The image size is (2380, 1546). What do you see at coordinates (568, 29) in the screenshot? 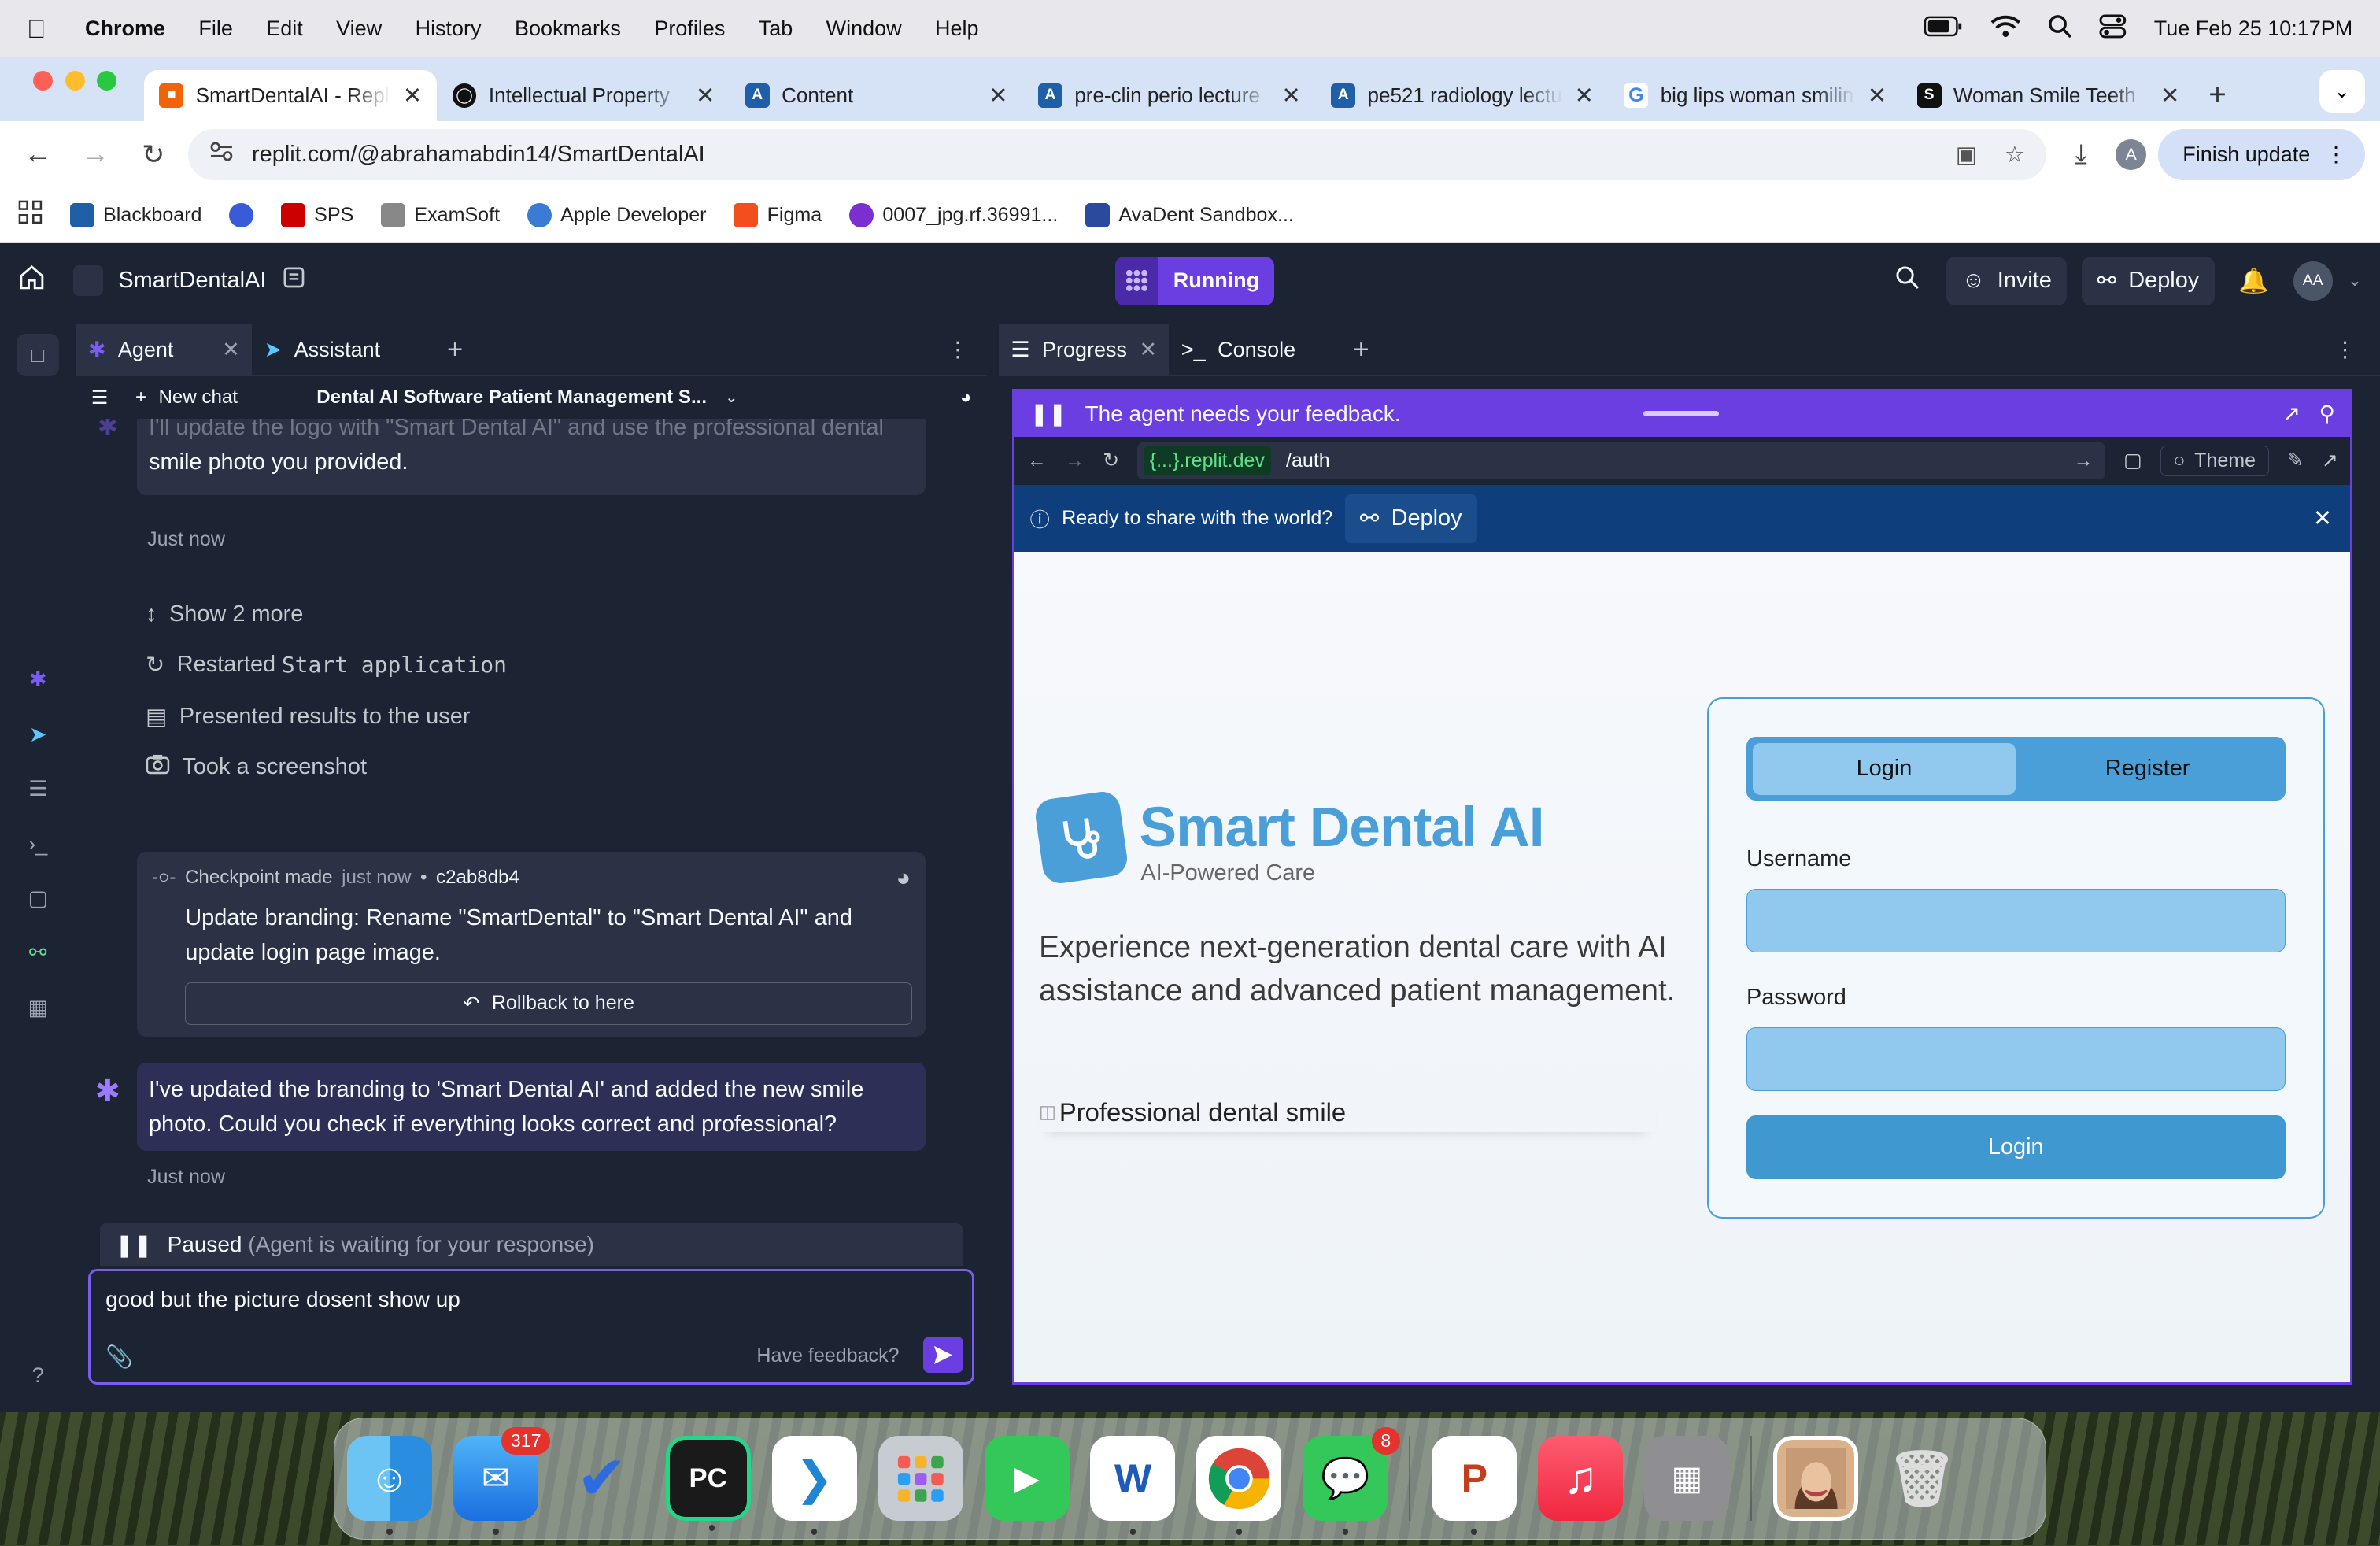
I see `menu-bookmarks: Bookmarks` at bounding box center [568, 29].